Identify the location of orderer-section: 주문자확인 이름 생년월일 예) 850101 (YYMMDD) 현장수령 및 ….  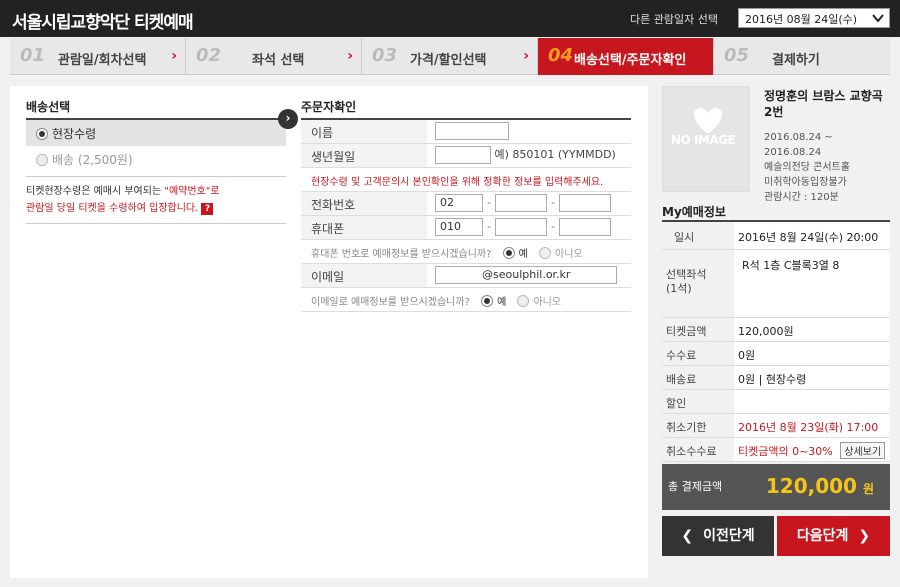
(466, 205).